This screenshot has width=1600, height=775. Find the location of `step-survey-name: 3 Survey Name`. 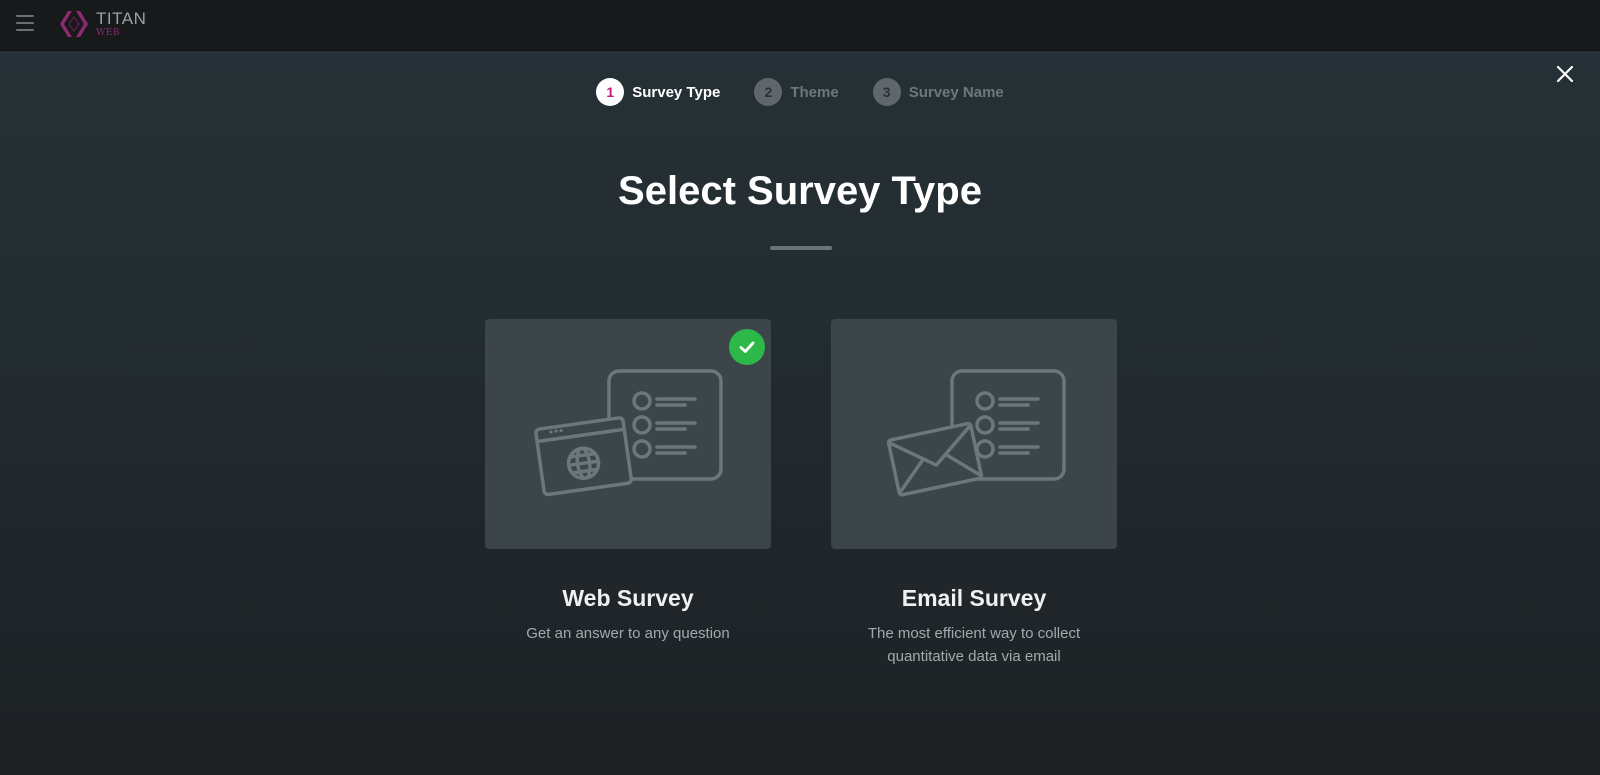

step-survey-name: 3 Survey Name is located at coordinates (938, 92).